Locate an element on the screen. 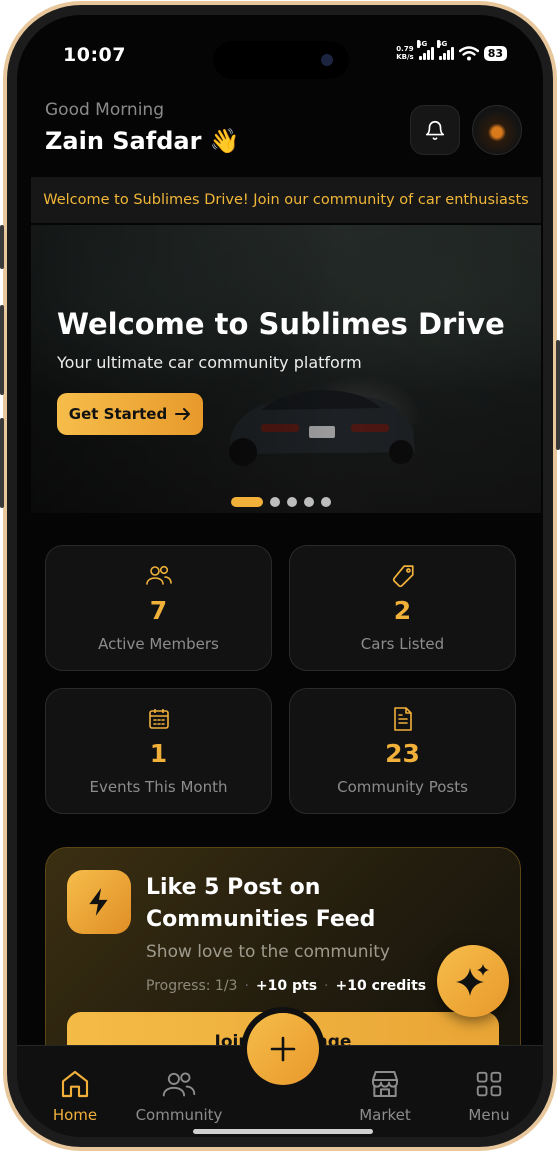 The width and height of the screenshot is (560, 1153). signal-icon-2: 4G is located at coordinates (445, 50).